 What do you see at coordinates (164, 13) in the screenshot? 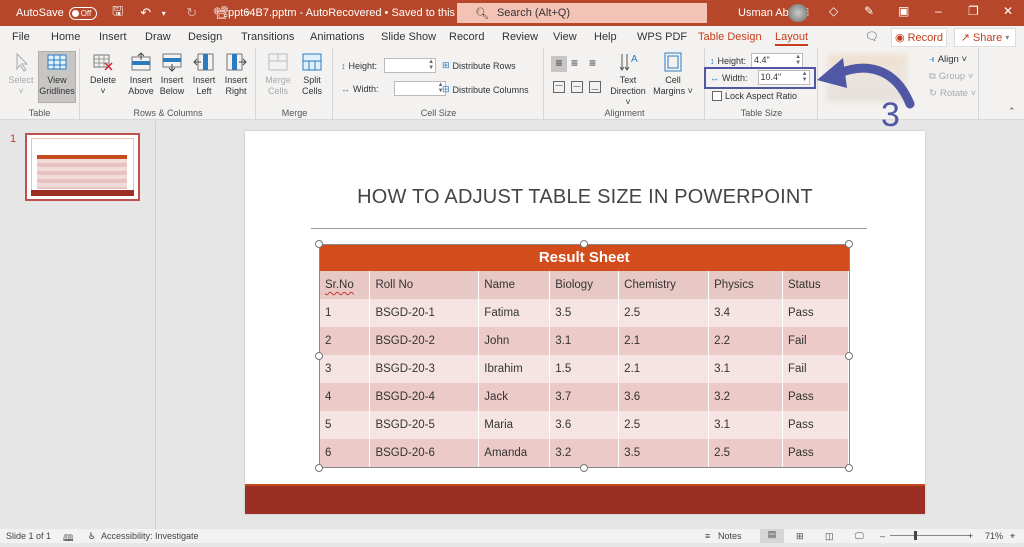
I see `undo-dropdown-icon: ▾` at bounding box center [164, 13].